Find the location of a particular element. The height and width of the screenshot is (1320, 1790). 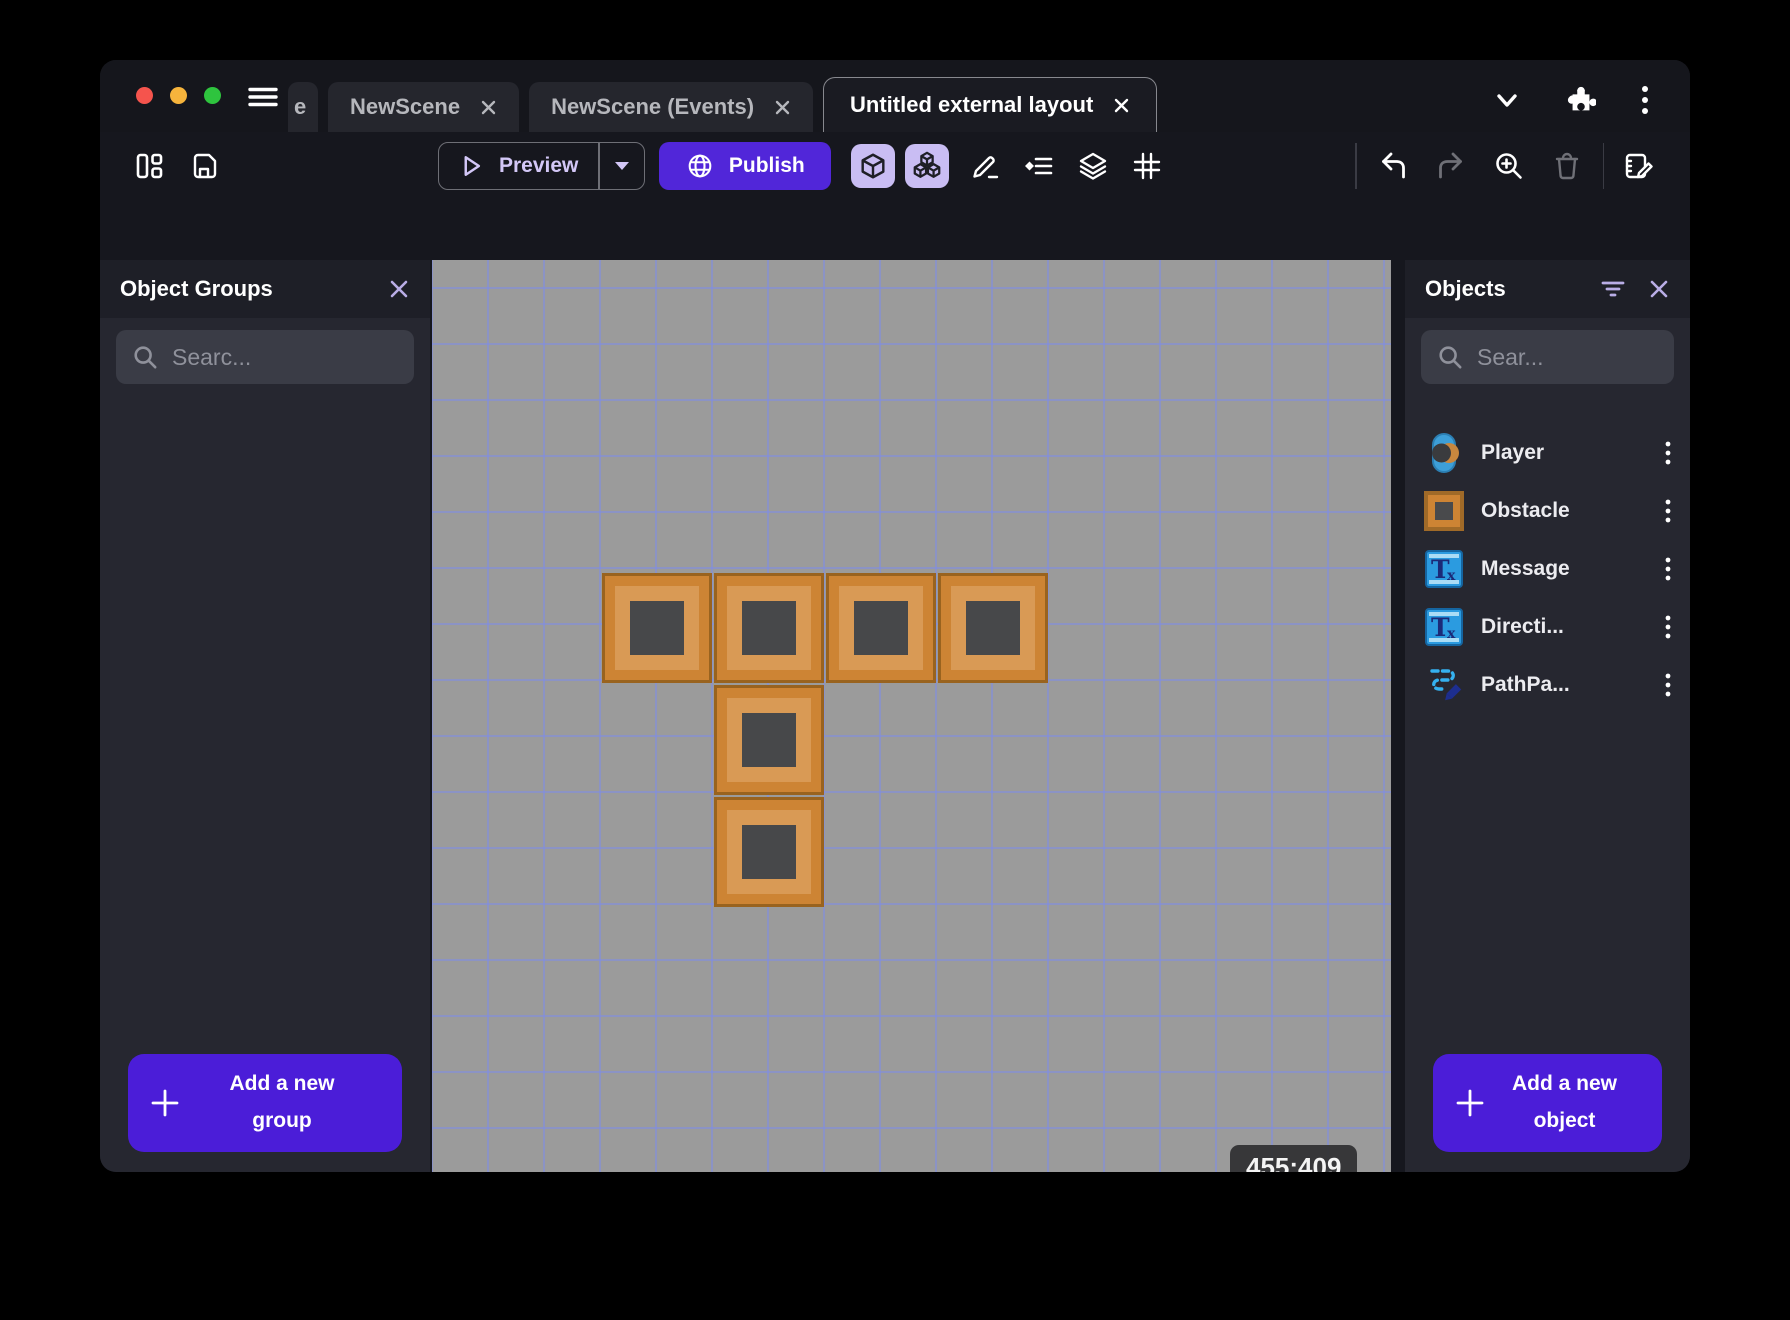

publish-label: Publish is located at coordinates (766, 165).